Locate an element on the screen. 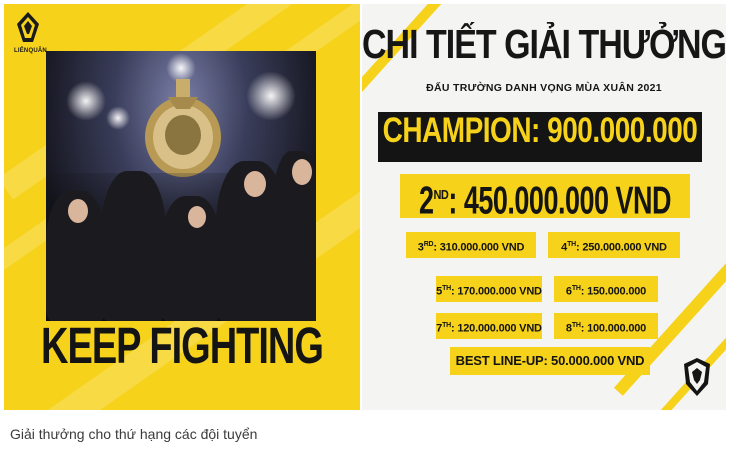 The image size is (742, 451). panel-subtitle: ĐẤU TRƯỜNG DANH VỌNG MÙA XUÂN 2021 is located at coordinates (544, 88).